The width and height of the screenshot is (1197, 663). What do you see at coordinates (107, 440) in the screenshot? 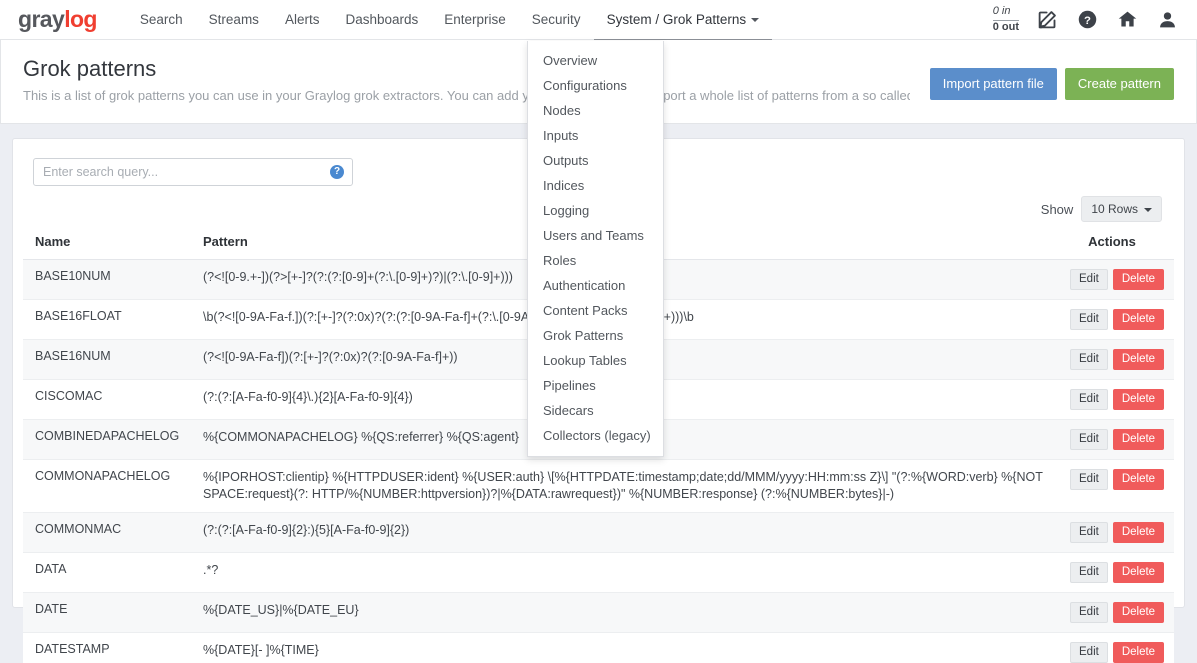
I see `pattern-name-cell: COMBINEDAPACHELOG` at bounding box center [107, 440].